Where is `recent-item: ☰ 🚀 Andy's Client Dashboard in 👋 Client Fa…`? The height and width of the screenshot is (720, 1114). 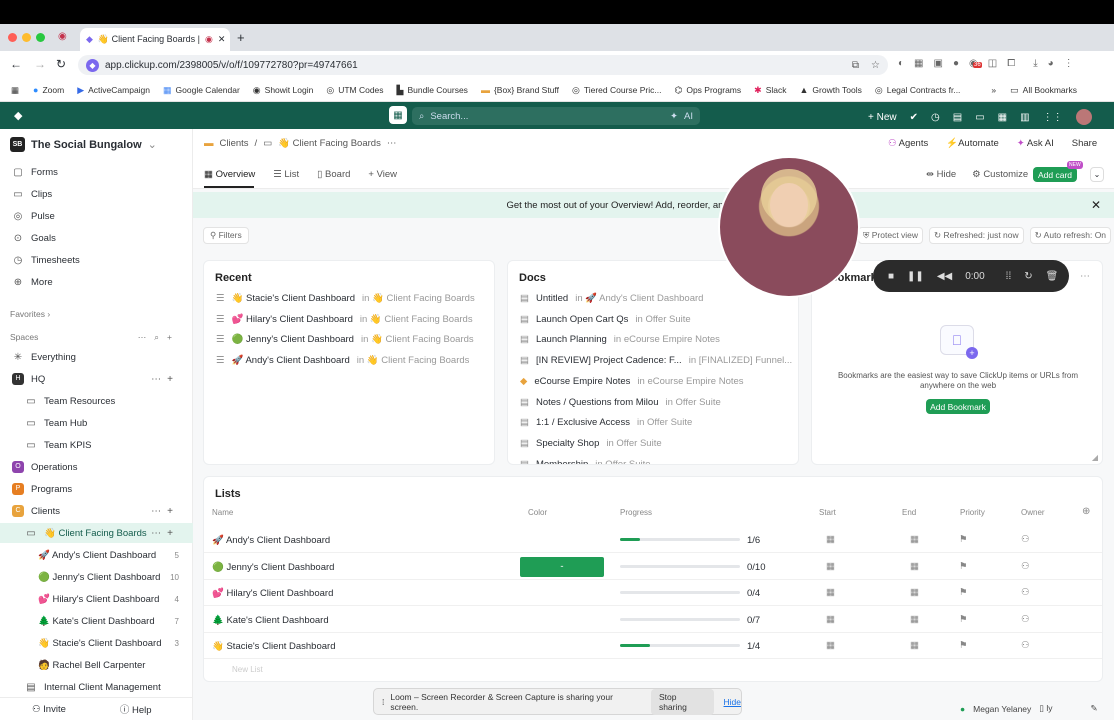 recent-item: ☰ 🚀 Andy's Client Dashboard in 👋 Client Fa… is located at coordinates (342, 360).